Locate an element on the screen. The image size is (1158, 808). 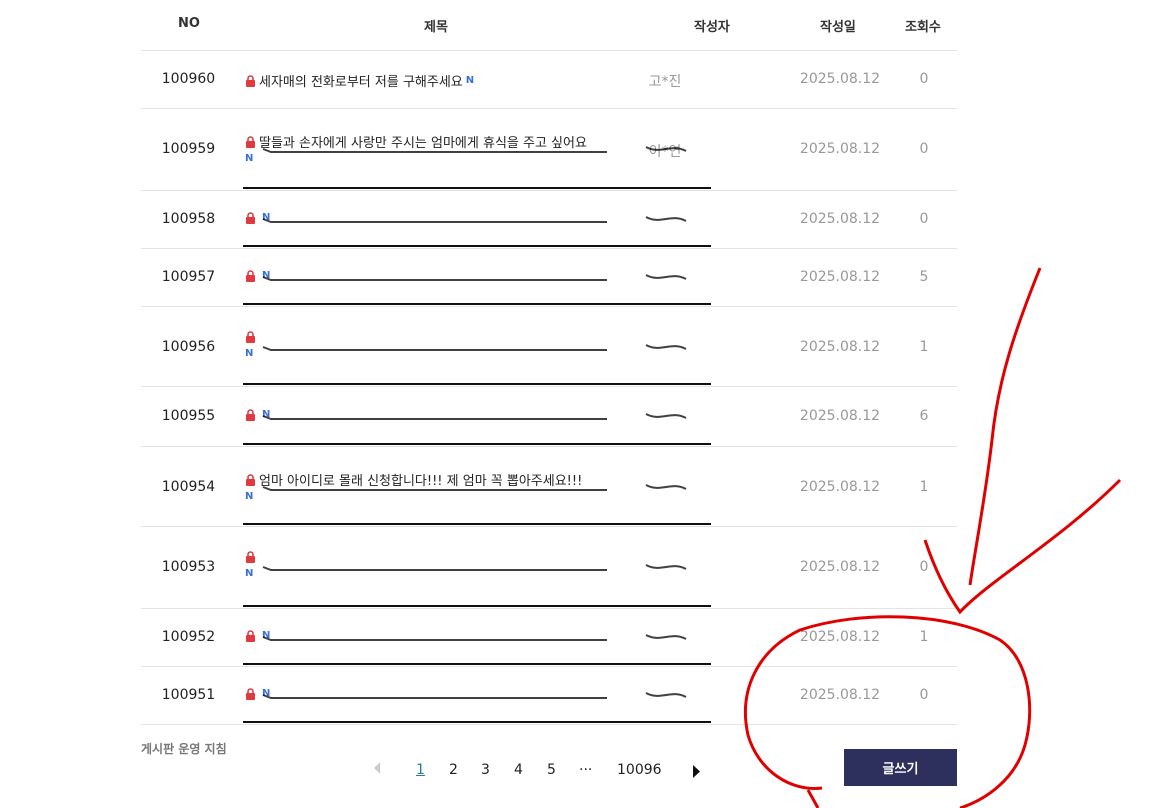
page-3: 3 is located at coordinates (485, 770).